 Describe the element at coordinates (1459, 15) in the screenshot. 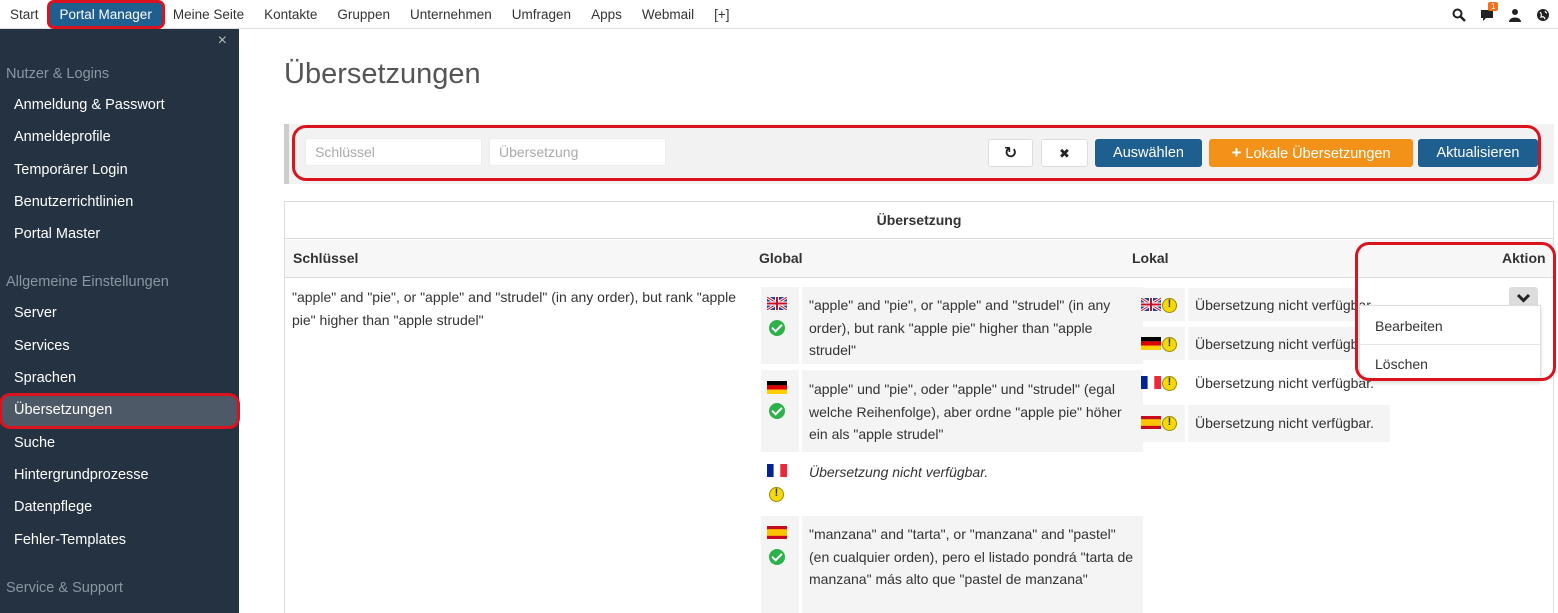

I see `search-icon` at that location.